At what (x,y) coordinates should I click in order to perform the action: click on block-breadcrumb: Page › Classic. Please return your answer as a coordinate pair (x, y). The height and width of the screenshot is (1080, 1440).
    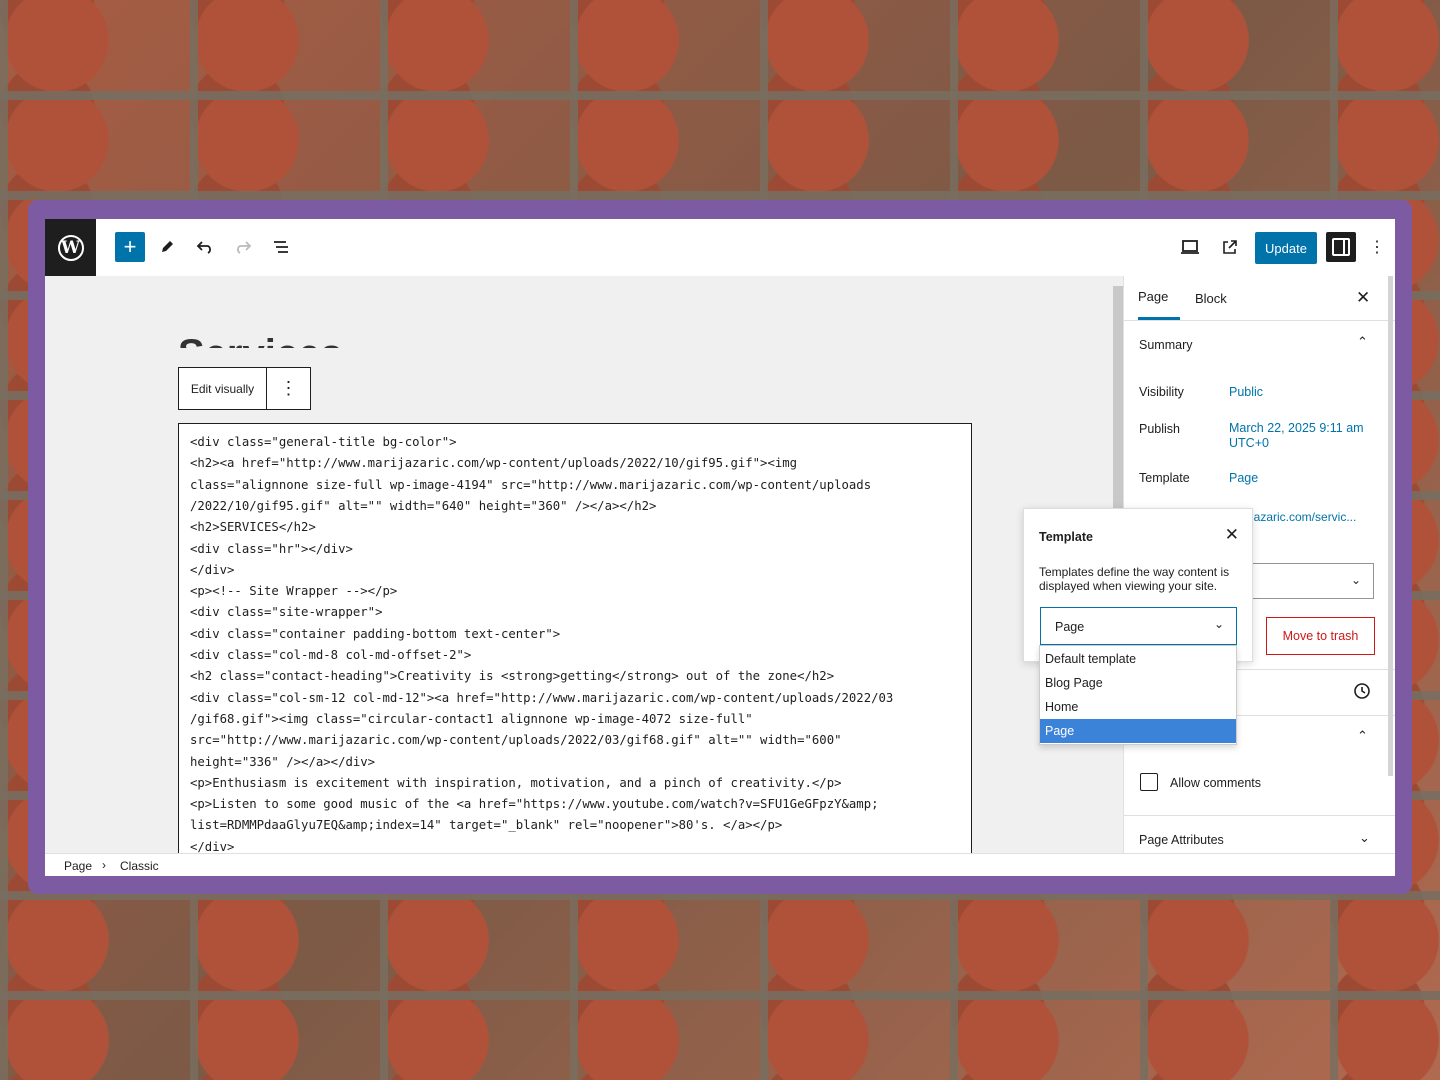
    Looking at the image, I should click on (720, 864).